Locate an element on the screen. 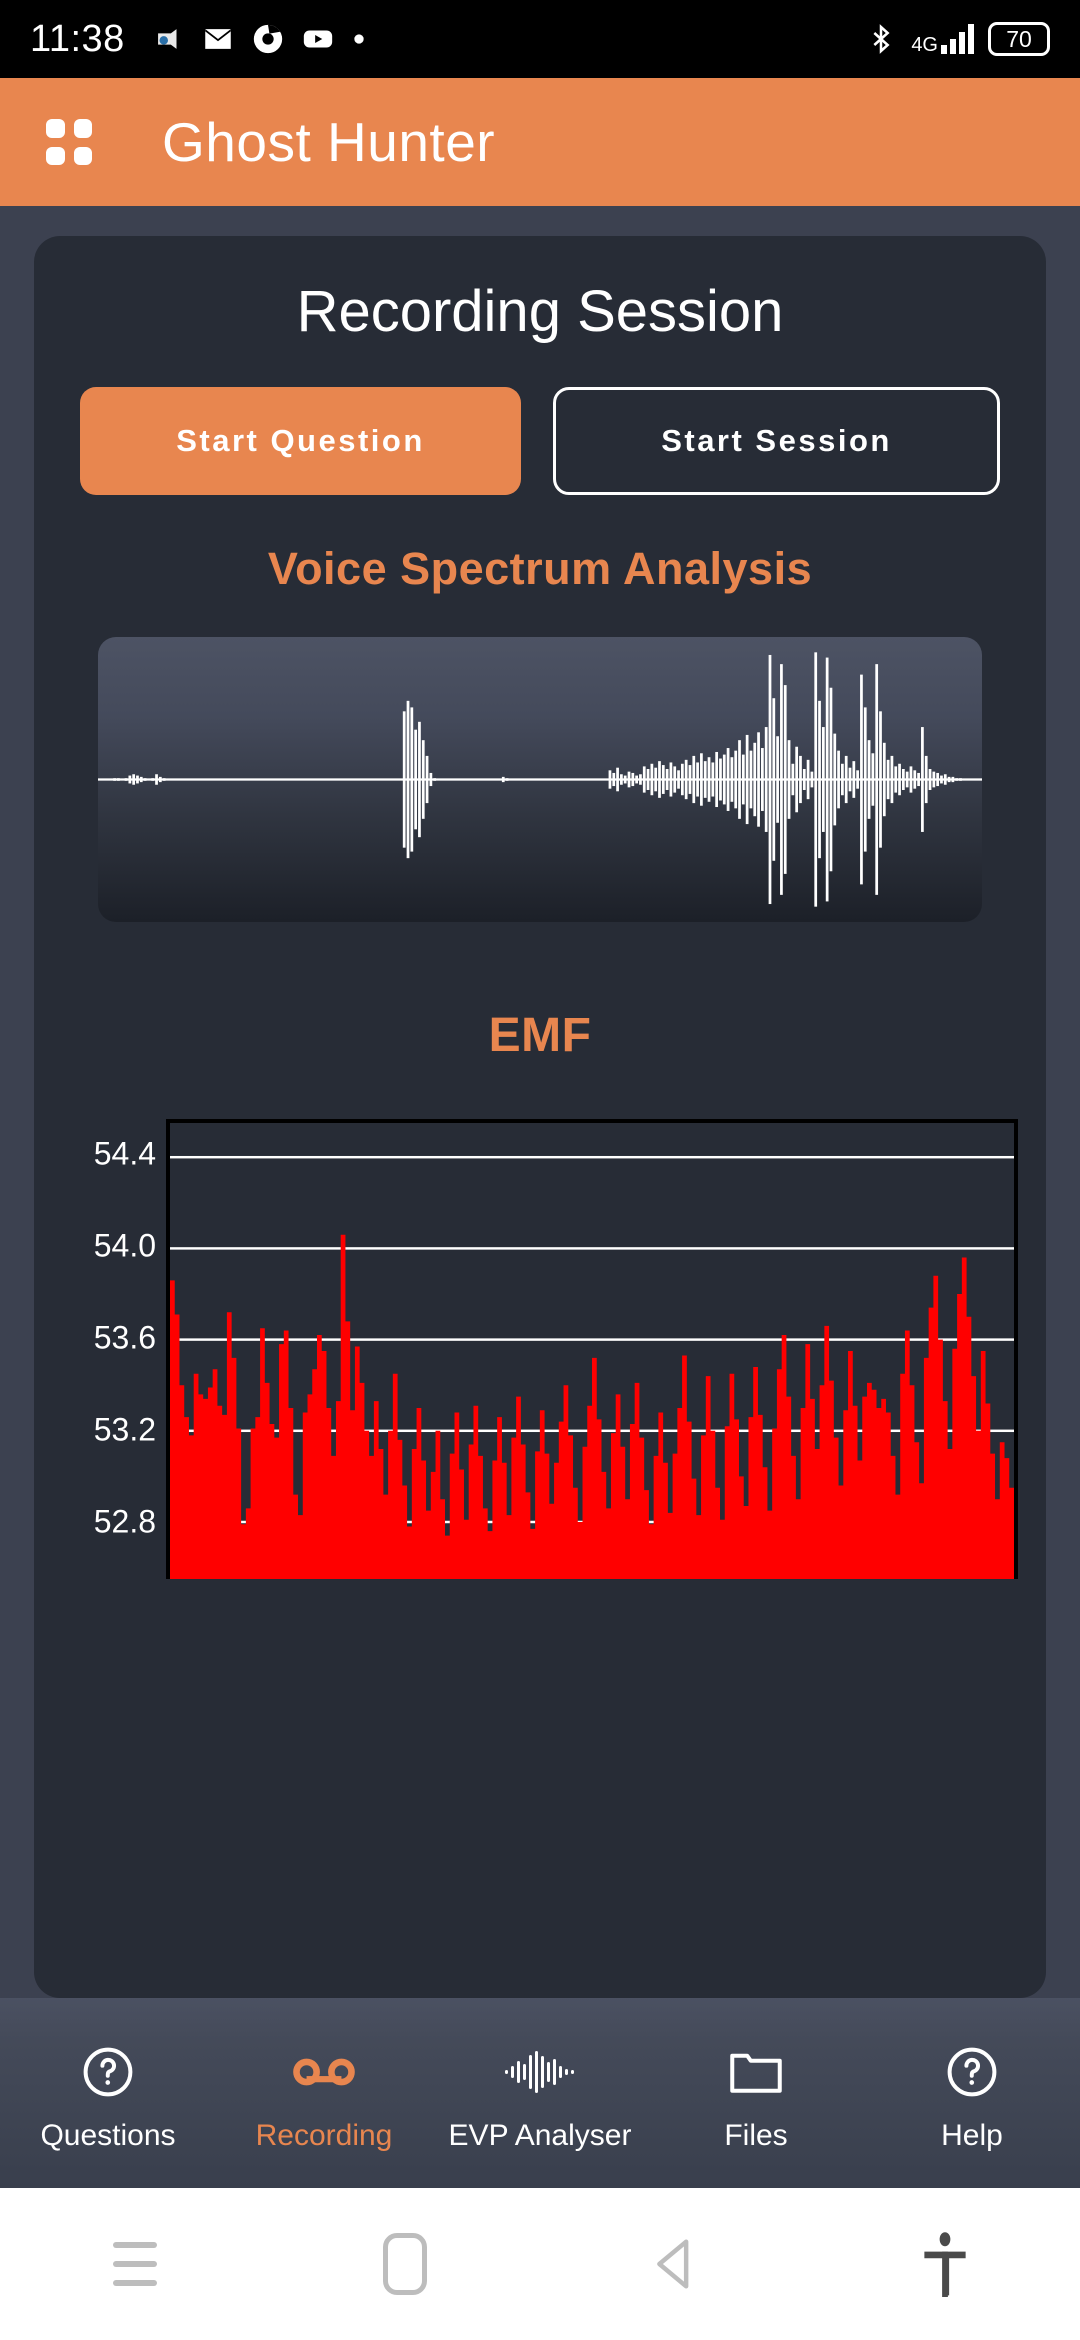 The image size is (1080, 2340). emf-y-axis: 54.4 54.0 53.6 53.2 52.8 is located at coordinates (116, 1349).